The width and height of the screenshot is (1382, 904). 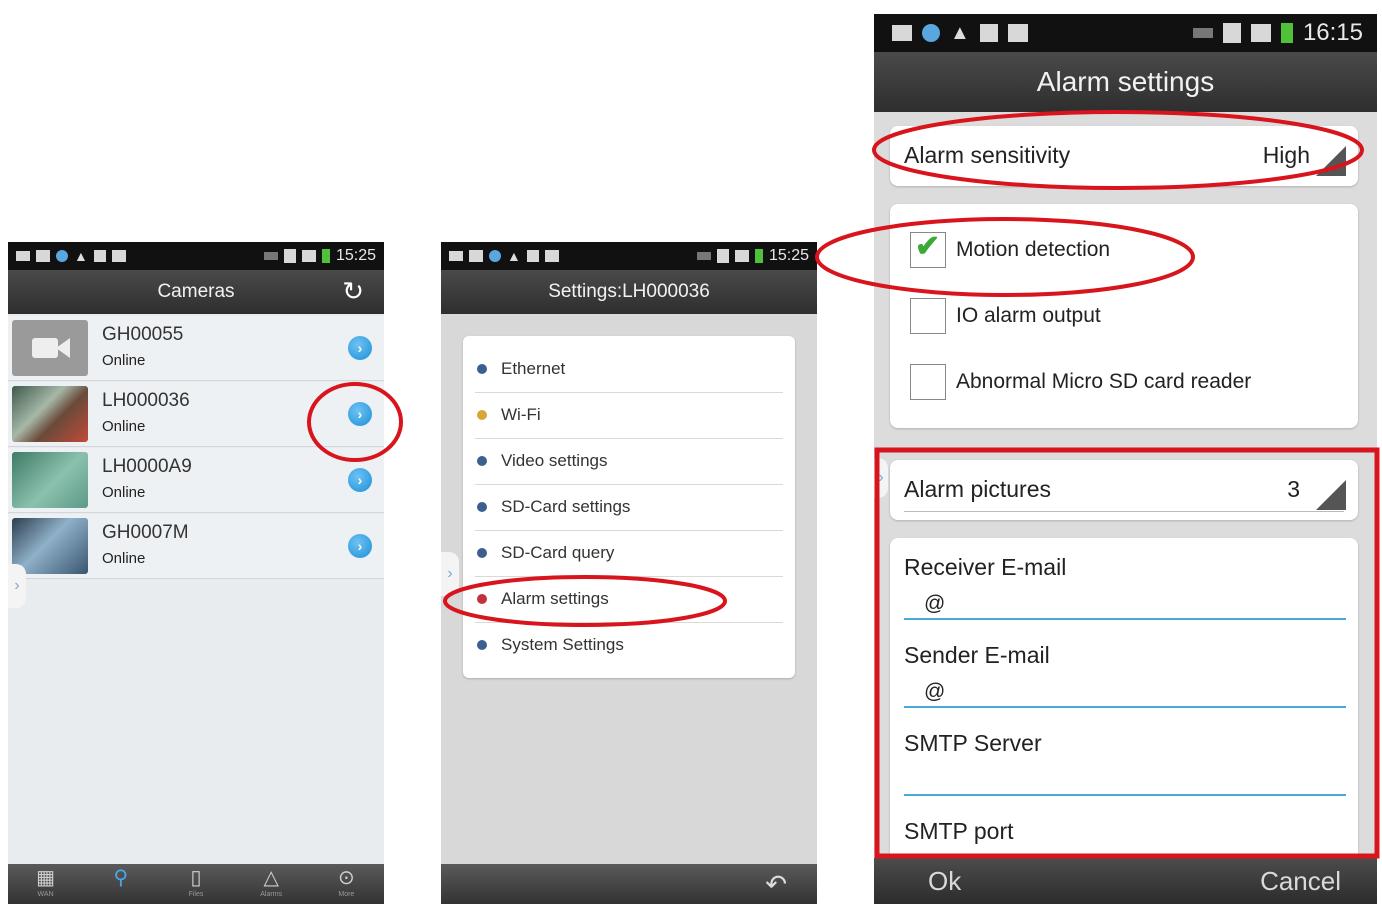 I want to click on tab-label: WAN, so click(x=45, y=894).